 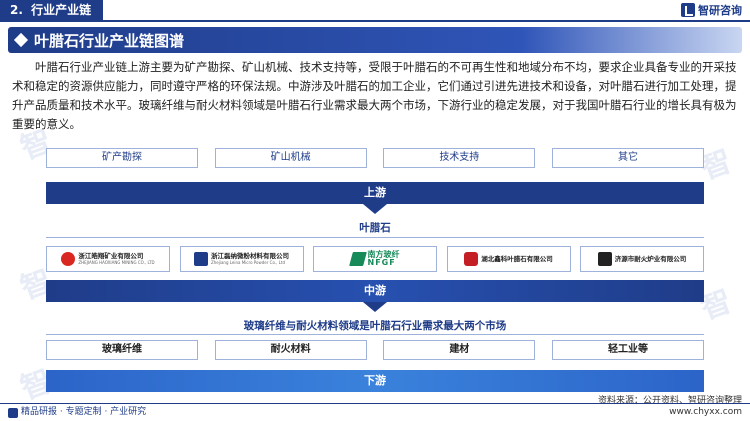 I want to click on diamond-icon, so click(x=21, y=40).